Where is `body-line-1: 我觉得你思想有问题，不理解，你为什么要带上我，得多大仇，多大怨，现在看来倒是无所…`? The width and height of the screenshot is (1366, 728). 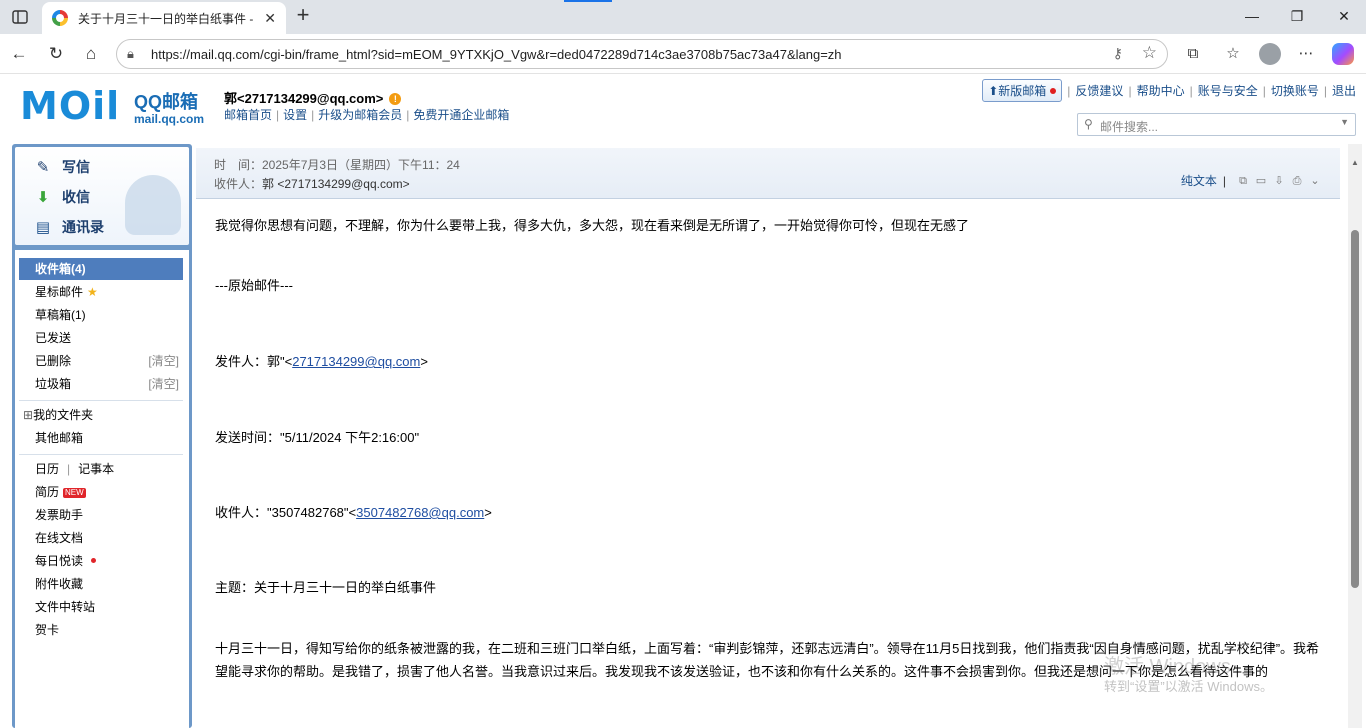
body-line-1: 我觉得你思想有问题，不理解，你为什么要带上我，得多大仇，多大怨，现在看来倒是无所… is located at coordinates (592, 225).